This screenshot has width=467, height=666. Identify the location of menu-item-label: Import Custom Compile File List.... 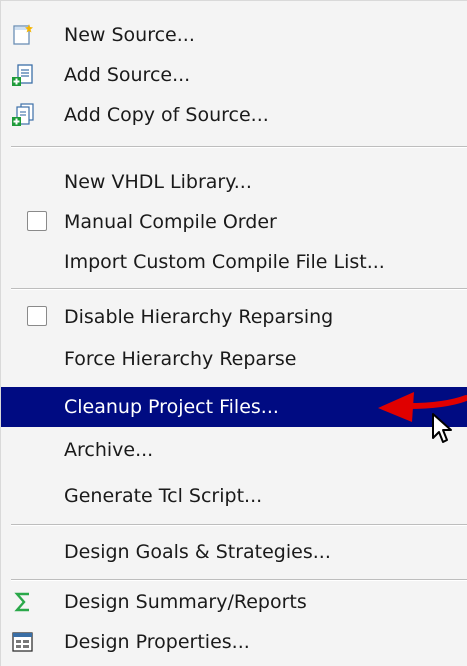
(224, 262).